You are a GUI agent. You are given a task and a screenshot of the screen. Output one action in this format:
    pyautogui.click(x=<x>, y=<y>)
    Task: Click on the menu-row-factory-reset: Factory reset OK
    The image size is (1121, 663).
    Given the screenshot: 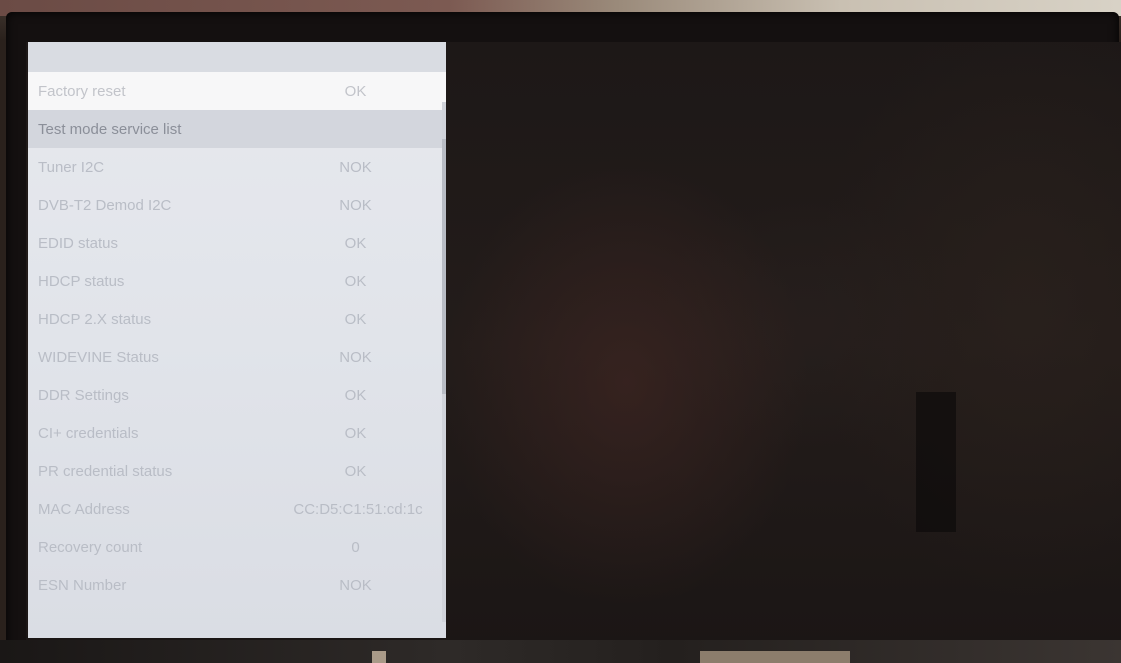 What is the action you would take?
    pyautogui.click(x=237, y=91)
    